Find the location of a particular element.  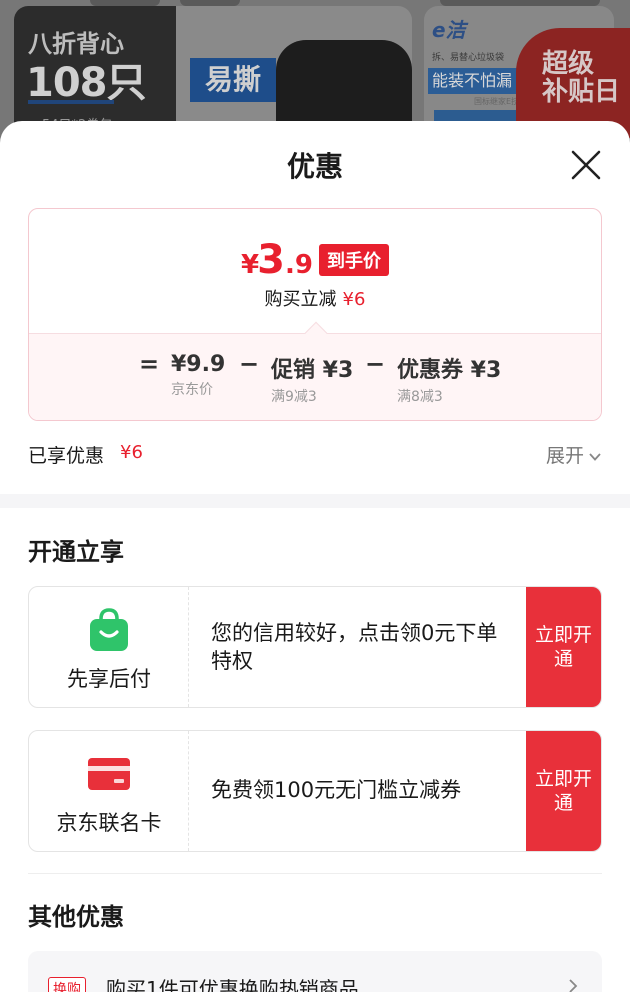

benefit-desc: 您的信用较好，点击领0元下单特权 is located at coordinates (354, 647).